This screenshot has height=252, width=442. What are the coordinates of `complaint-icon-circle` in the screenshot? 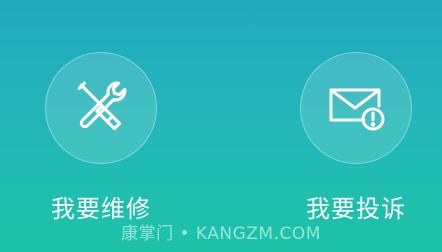 It's located at (356, 108).